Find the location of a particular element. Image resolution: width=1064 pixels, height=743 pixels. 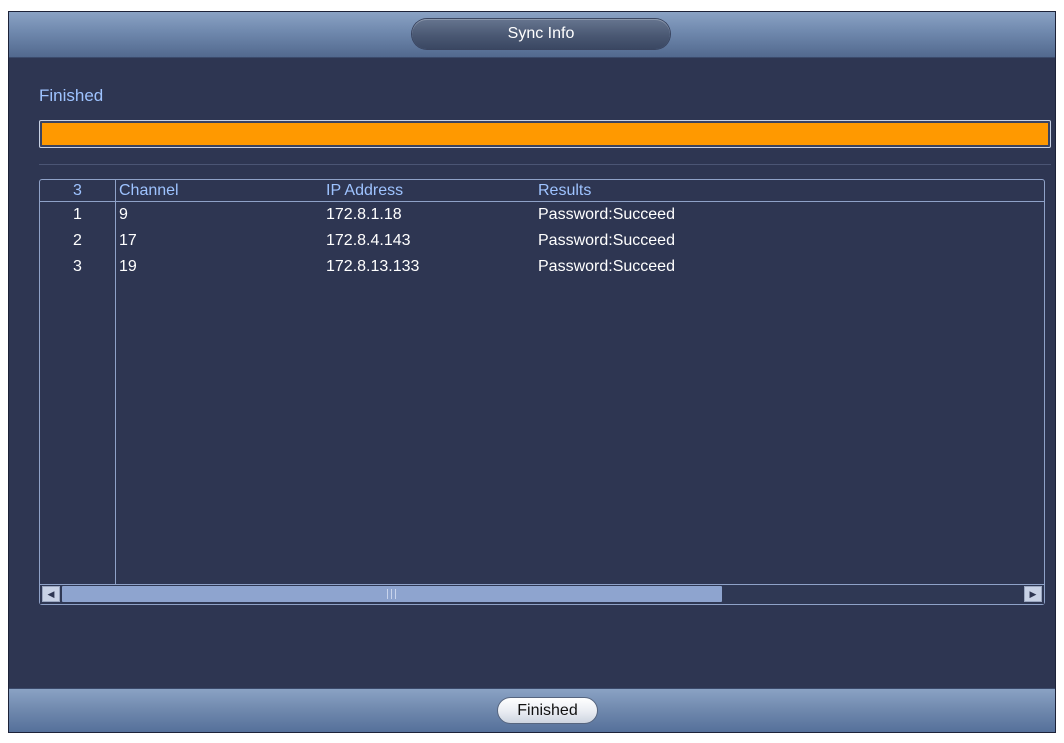

scrollbar-thumb is located at coordinates (392, 594).